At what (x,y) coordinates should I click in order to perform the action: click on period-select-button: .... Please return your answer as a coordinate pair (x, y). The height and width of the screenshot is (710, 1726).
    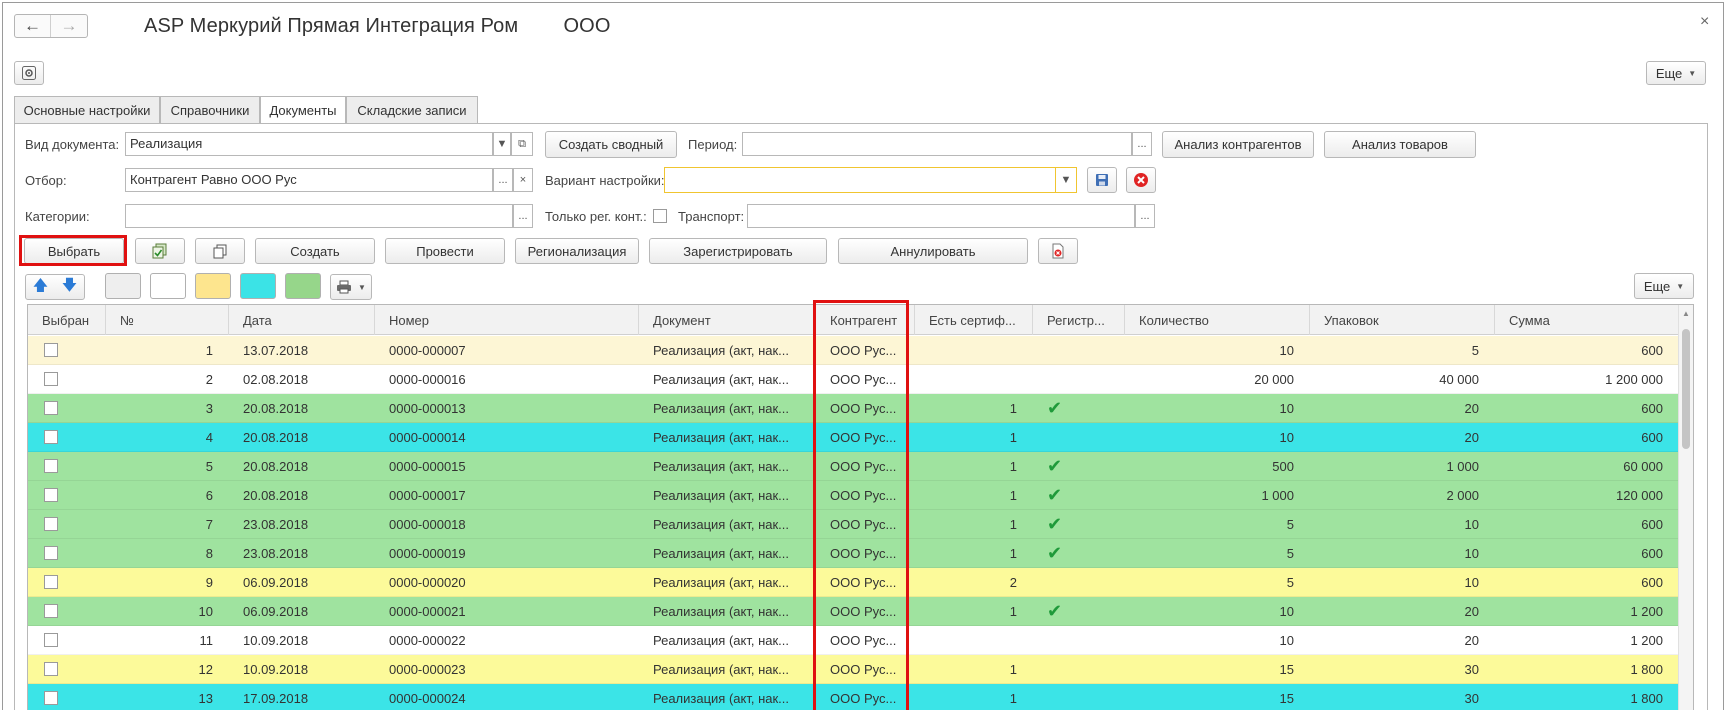
    Looking at the image, I should click on (1142, 144).